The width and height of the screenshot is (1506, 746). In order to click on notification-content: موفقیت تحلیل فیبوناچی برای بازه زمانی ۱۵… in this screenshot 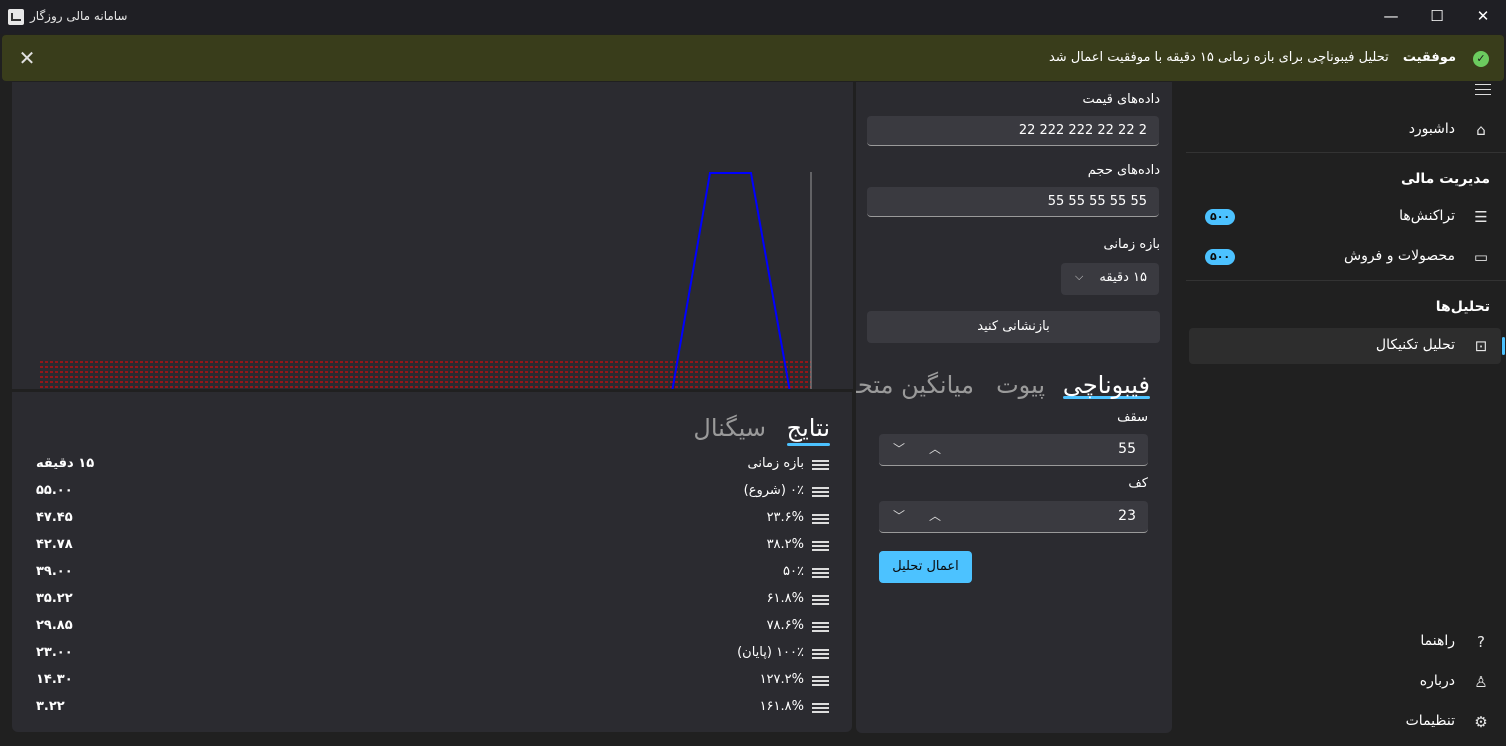, I will do `click(1252, 57)`.